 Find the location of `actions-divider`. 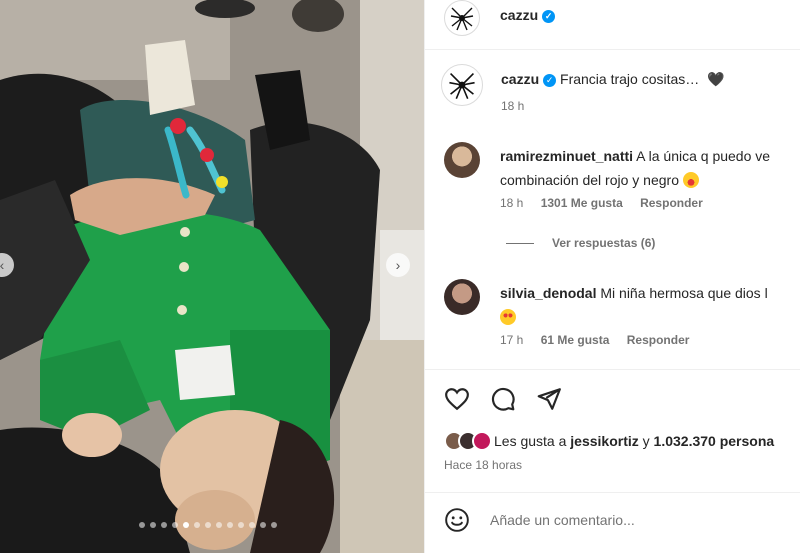

actions-divider is located at coordinates (612, 369).